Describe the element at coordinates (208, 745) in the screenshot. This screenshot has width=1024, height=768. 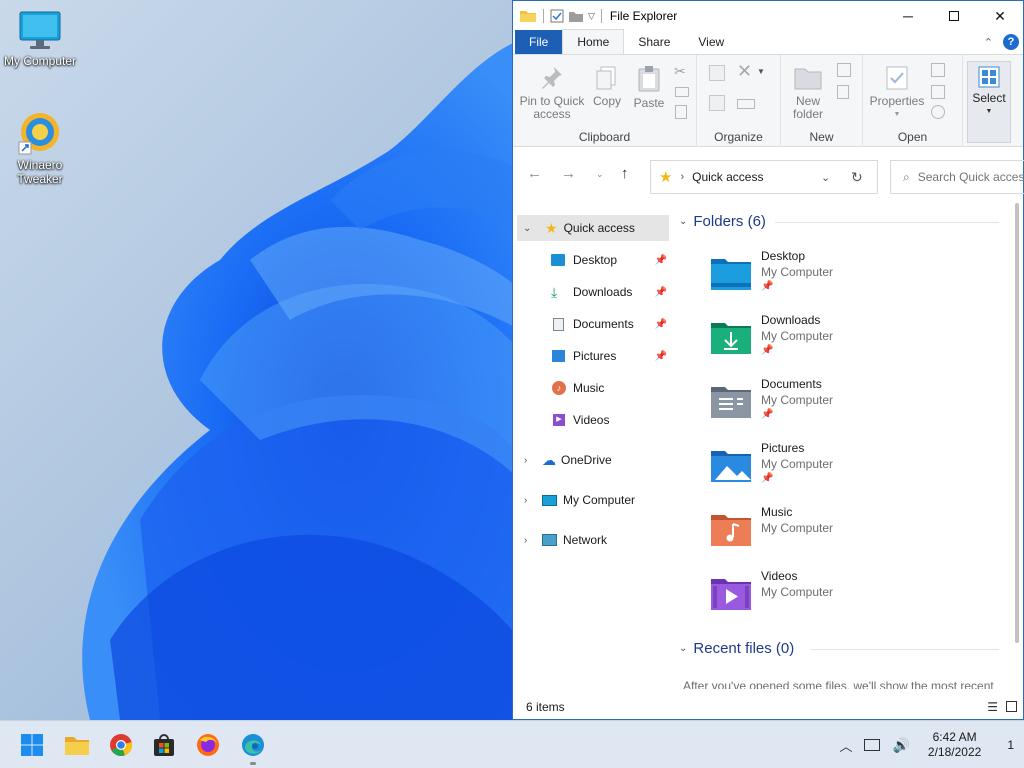
I see `taskbar-firefox` at that location.